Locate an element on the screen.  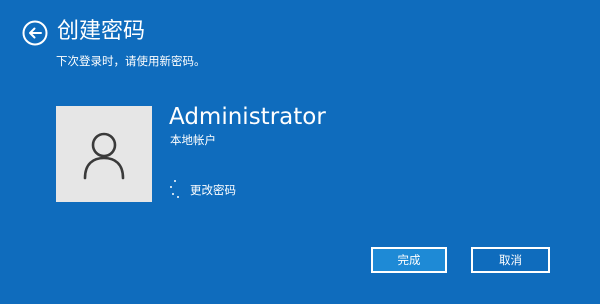
page-subtitle: 下次登录时，请使用新密码。 is located at coordinates (131, 61).